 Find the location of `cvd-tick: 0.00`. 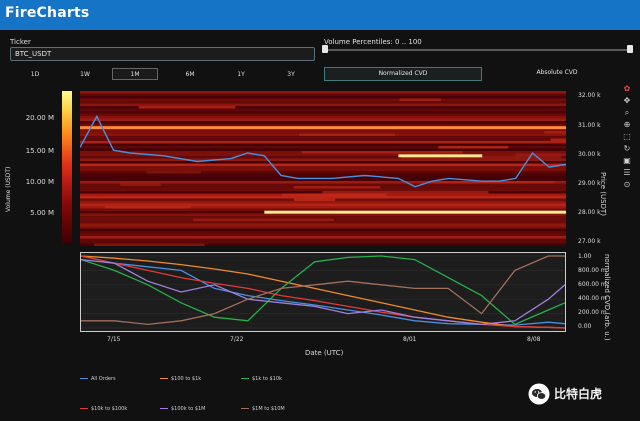

cvd-tick: 0.00 is located at coordinates (585, 326).